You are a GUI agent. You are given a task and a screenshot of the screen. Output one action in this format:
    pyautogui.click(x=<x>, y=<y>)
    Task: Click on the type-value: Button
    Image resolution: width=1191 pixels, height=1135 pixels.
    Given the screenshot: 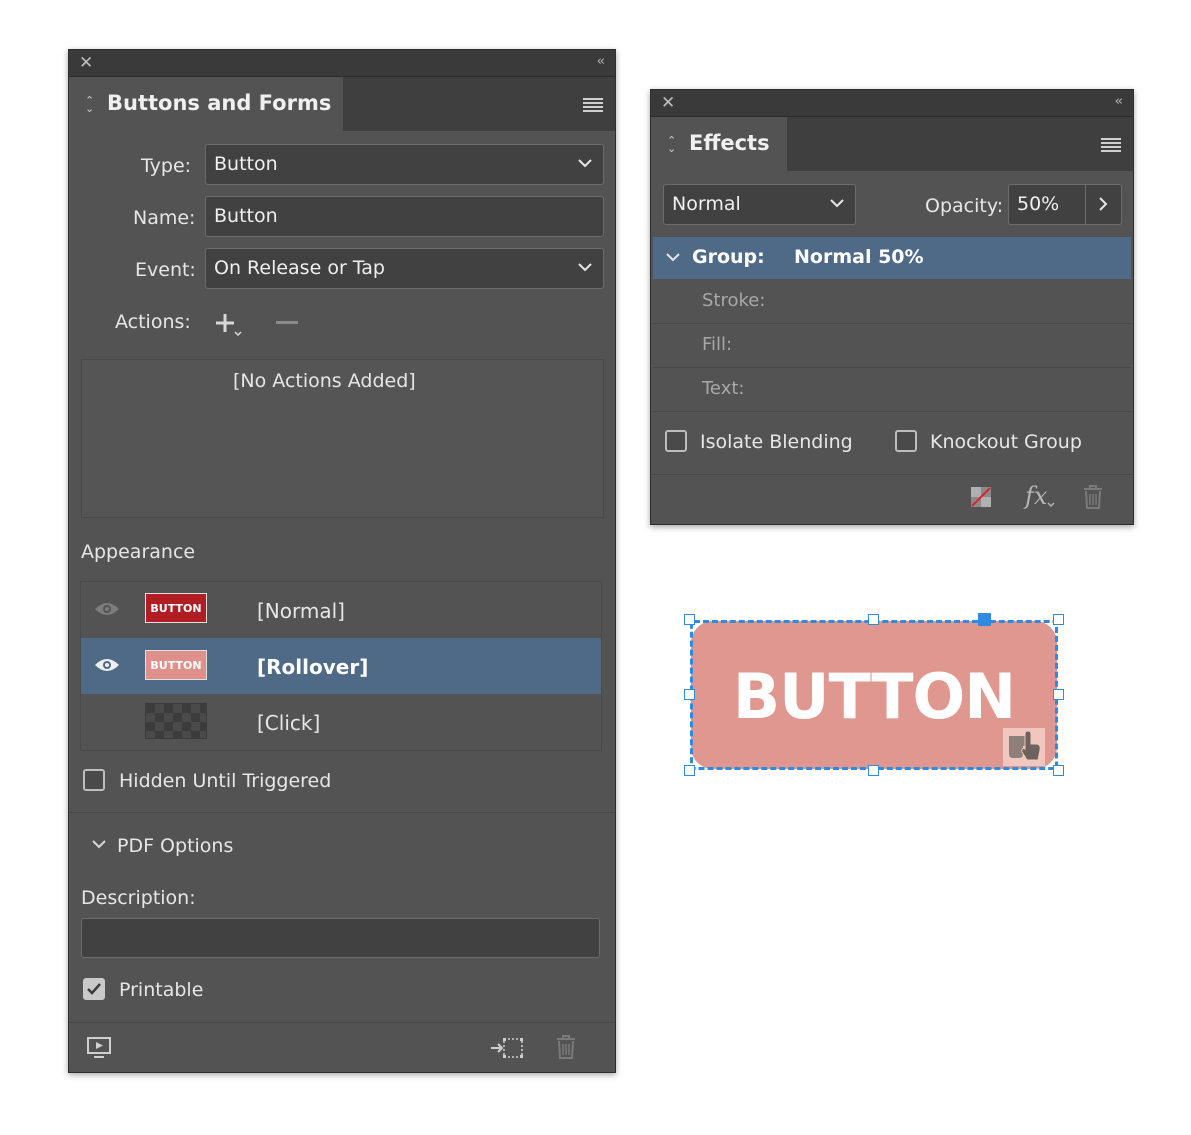 What is the action you would take?
    pyautogui.click(x=246, y=164)
    